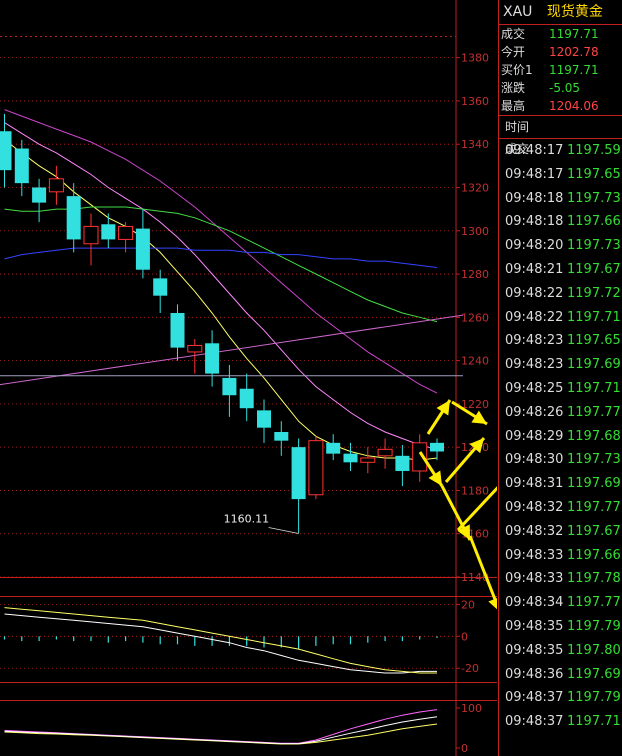 The height and width of the screenshot is (756, 622). Describe the element at coordinates (475, 58) in the screenshot. I see `y-tick-label: 1380` at that location.